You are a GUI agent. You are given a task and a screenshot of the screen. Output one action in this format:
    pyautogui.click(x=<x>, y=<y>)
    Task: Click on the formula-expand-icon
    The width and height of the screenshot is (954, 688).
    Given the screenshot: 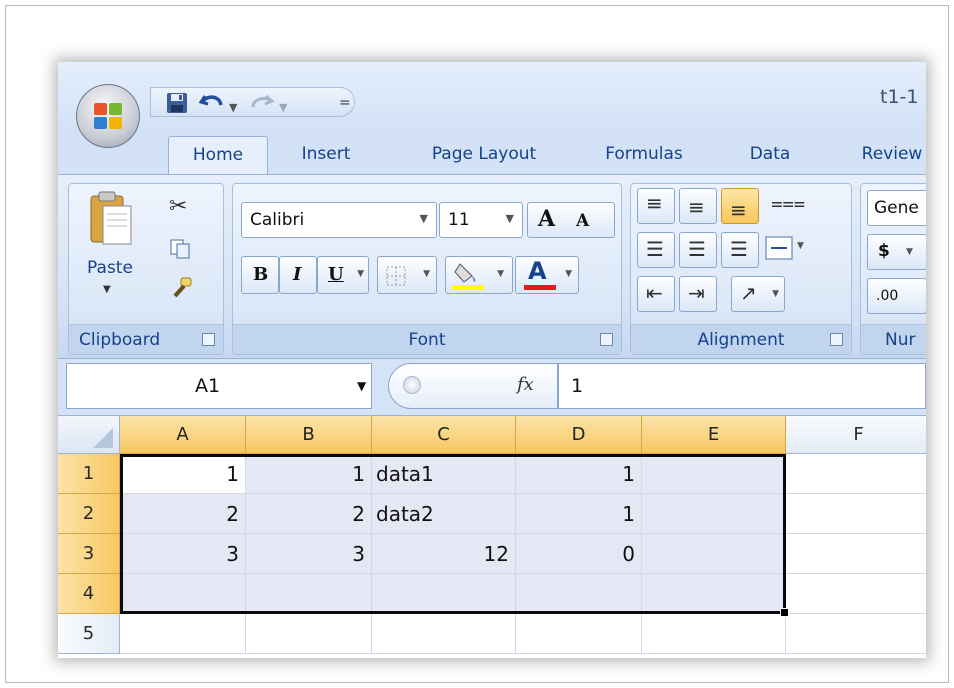 What is the action you would take?
    pyautogui.click(x=412, y=385)
    